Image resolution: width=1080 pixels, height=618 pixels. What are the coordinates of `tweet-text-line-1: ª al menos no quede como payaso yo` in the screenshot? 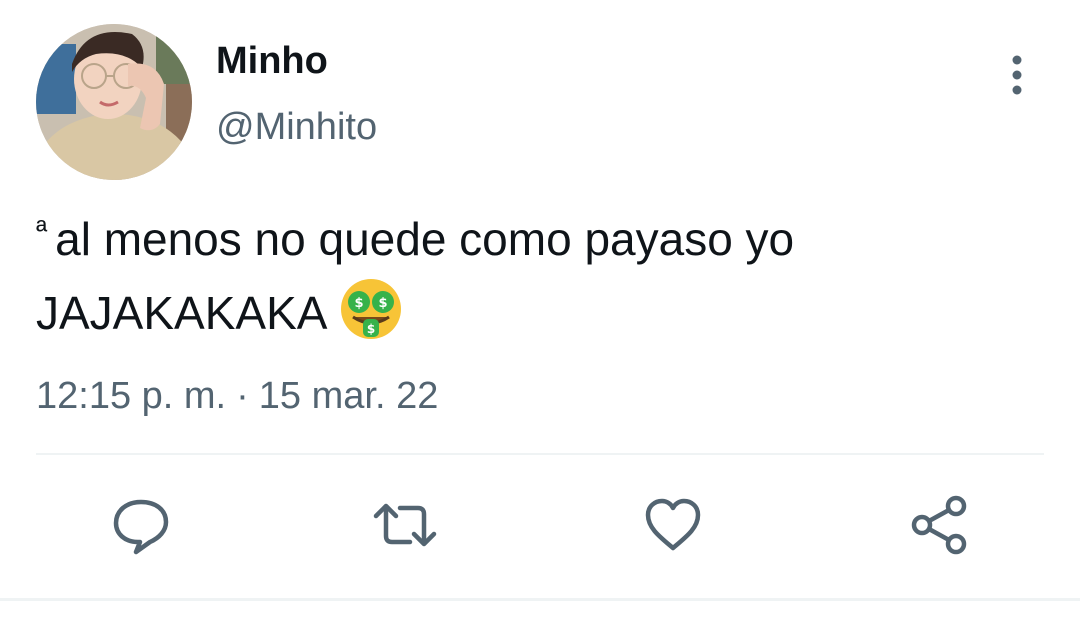 It's located at (541, 242).